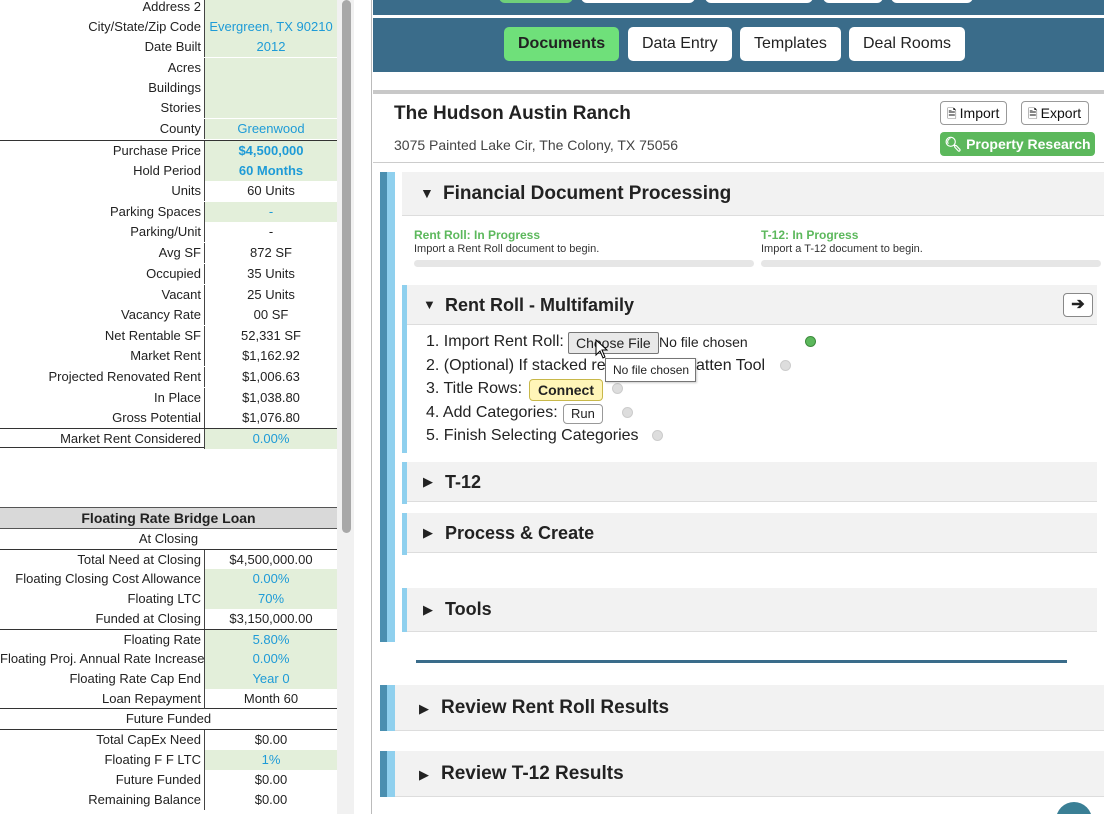 The image size is (1104, 814). I want to click on sheet-row: Remaining Balance $0.00, so click(168, 800).